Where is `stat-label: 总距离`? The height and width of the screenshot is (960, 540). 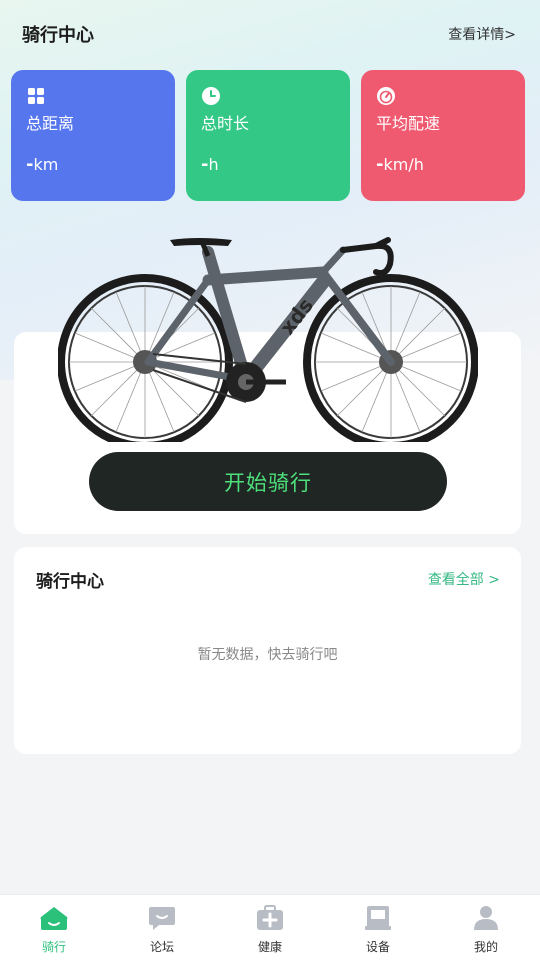
stat-label: 总距离 is located at coordinates (50, 123).